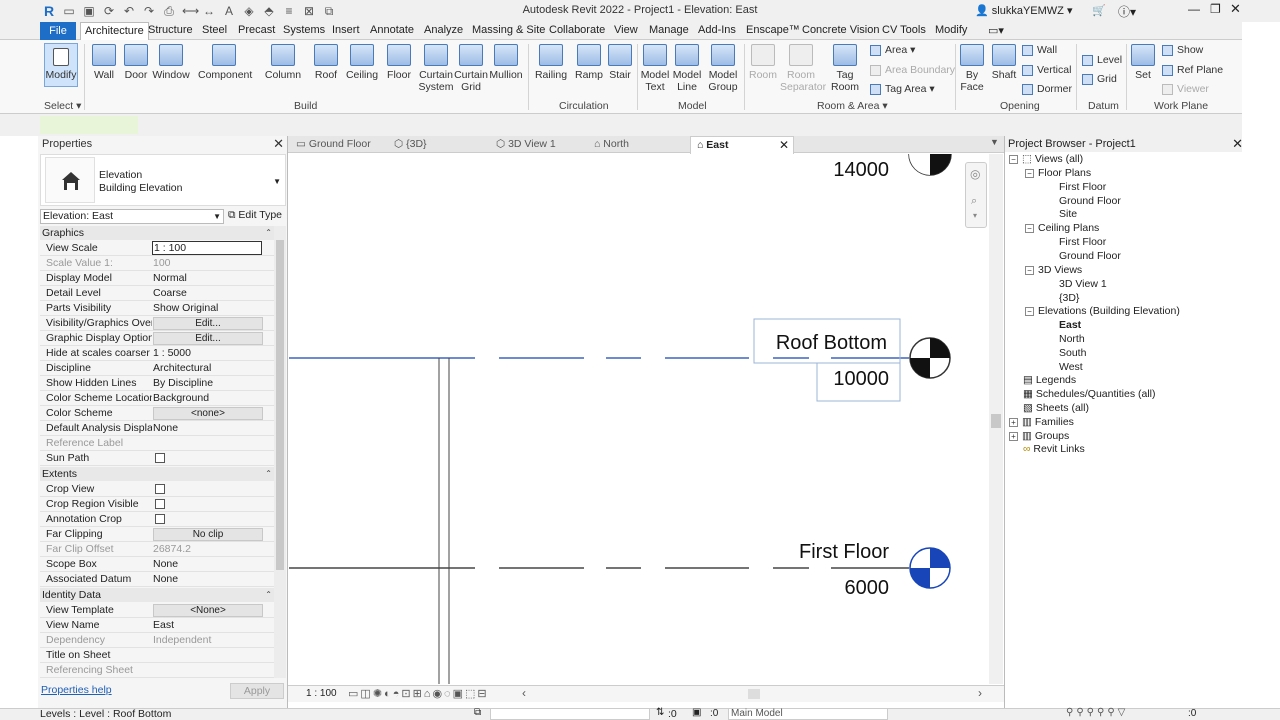 The height and width of the screenshot is (720, 1280). Describe the element at coordinates (366, 694) in the screenshot. I see `visual-style-icon: ◫` at that location.